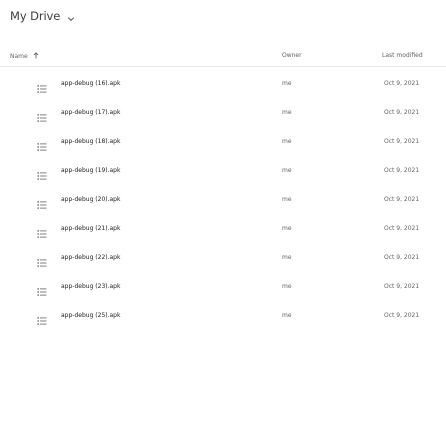 This screenshot has width=446, height=427. What do you see at coordinates (91, 83) in the screenshot?
I see `file-name: app-debug (16).apk` at bounding box center [91, 83].